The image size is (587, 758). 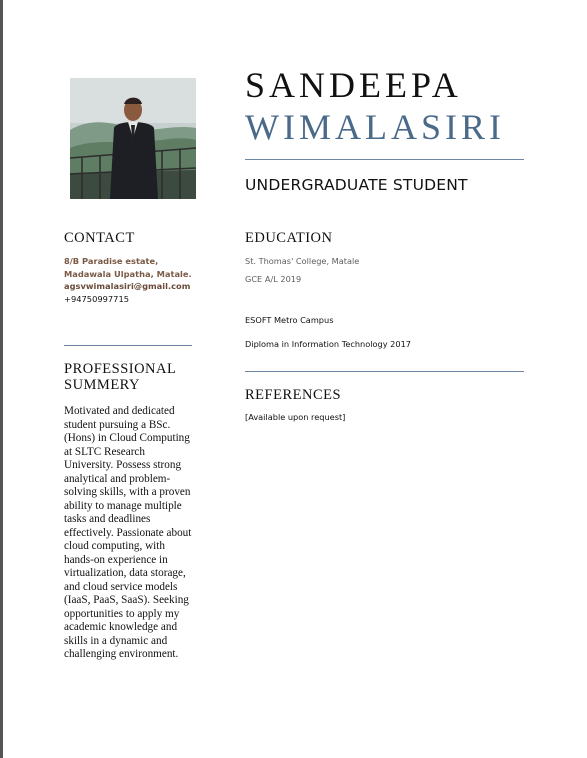 I want to click on summary-line: student pursuing a BSc., so click(x=117, y=424).